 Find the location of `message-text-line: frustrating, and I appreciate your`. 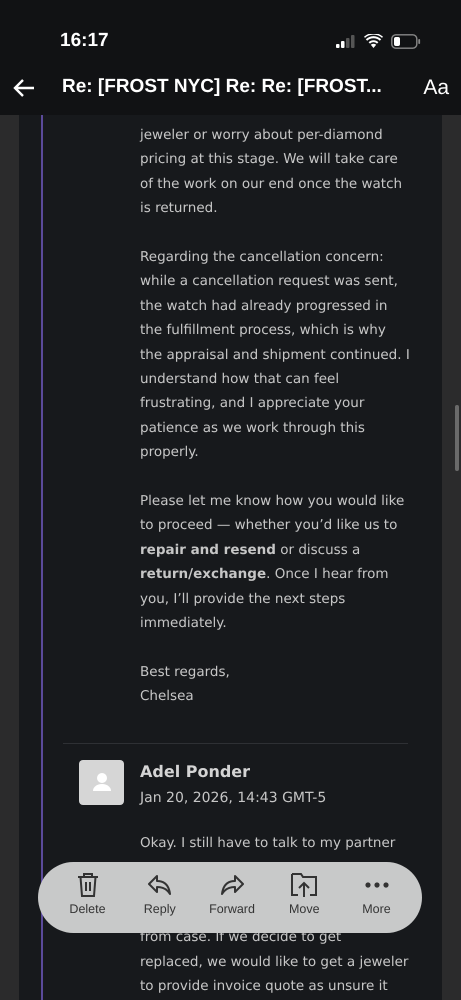

message-text-line: frustrating, and I appreciate your is located at coordinates (252, 404).